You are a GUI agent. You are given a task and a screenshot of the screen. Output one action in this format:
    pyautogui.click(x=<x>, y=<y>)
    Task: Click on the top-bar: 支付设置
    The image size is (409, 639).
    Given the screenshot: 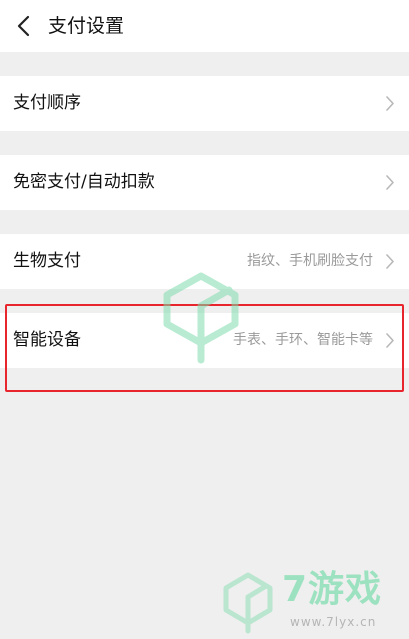 What is the action you would take?
    pyautogui.click(x=204, y=26)
    